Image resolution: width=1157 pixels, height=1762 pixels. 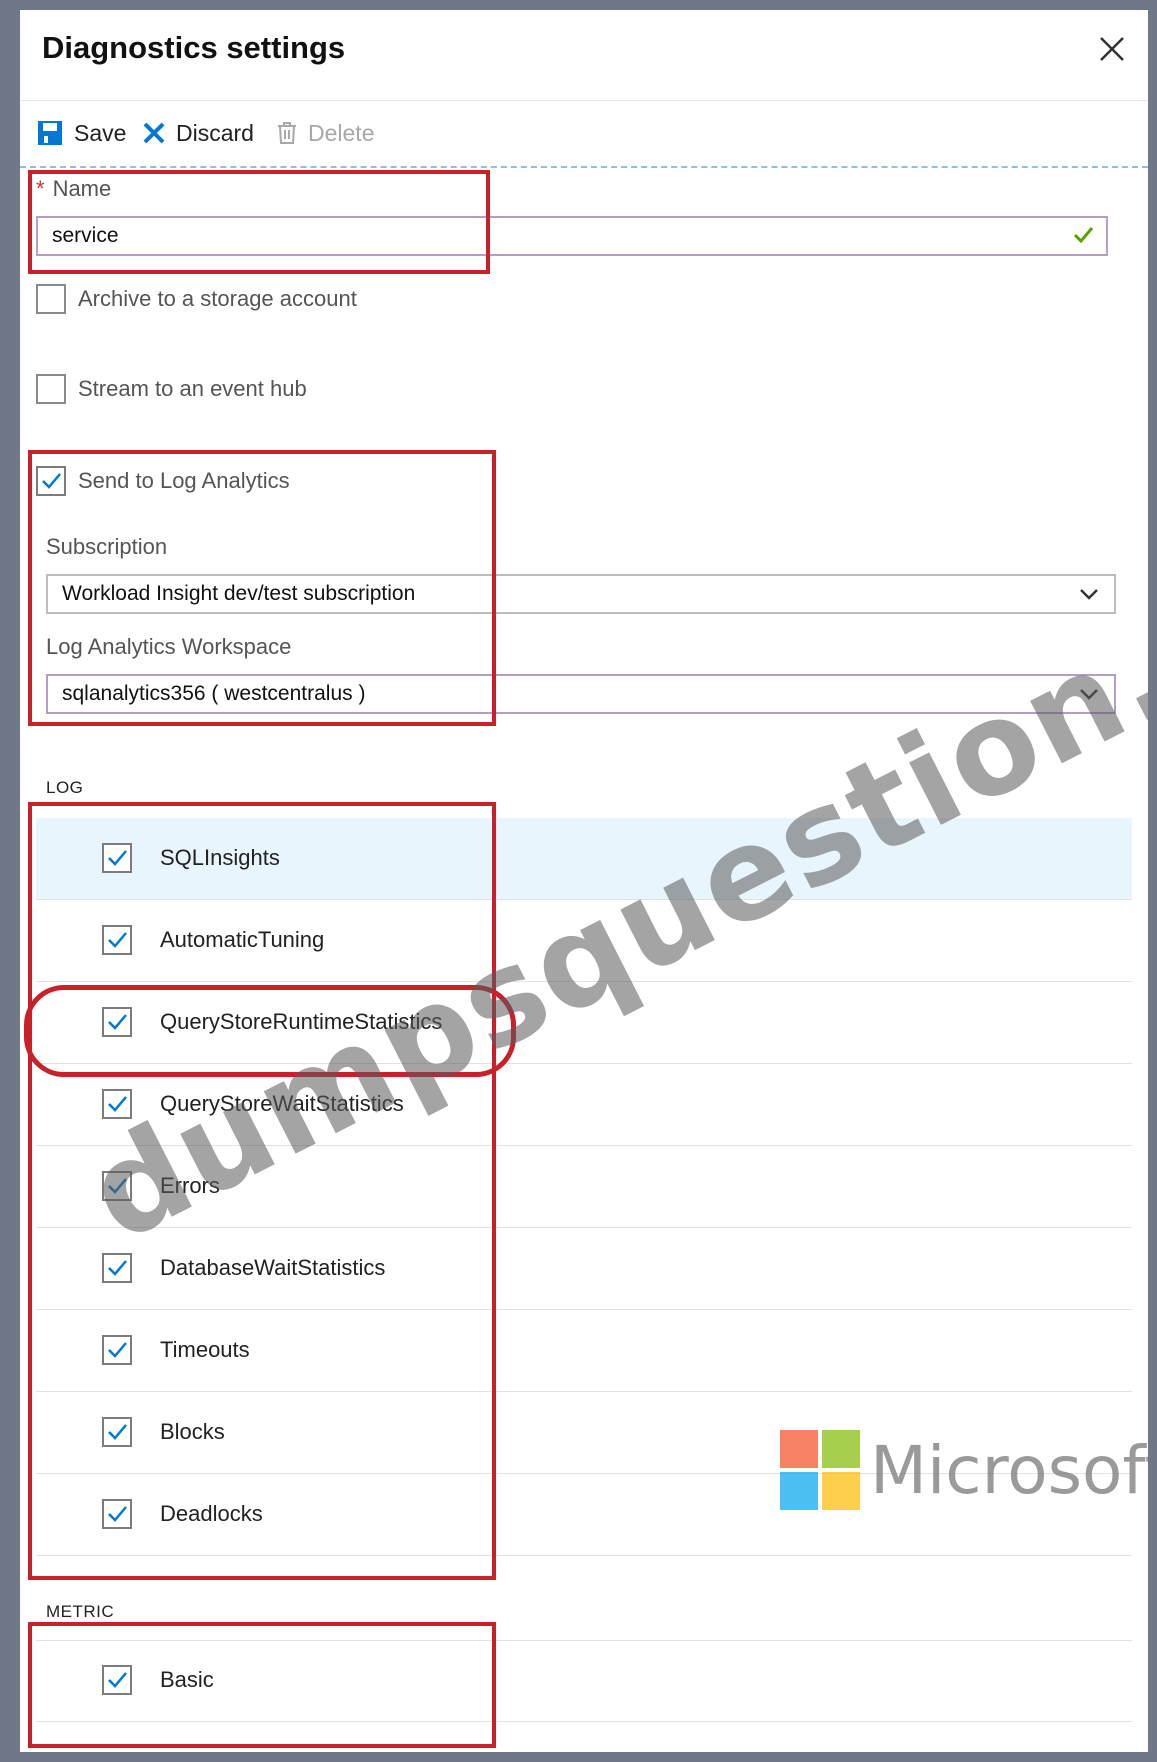 What do you see at coordinates (584, 1681) in the screenshot?
I see `list-item: Basic` at bounding box center [584, 1681].